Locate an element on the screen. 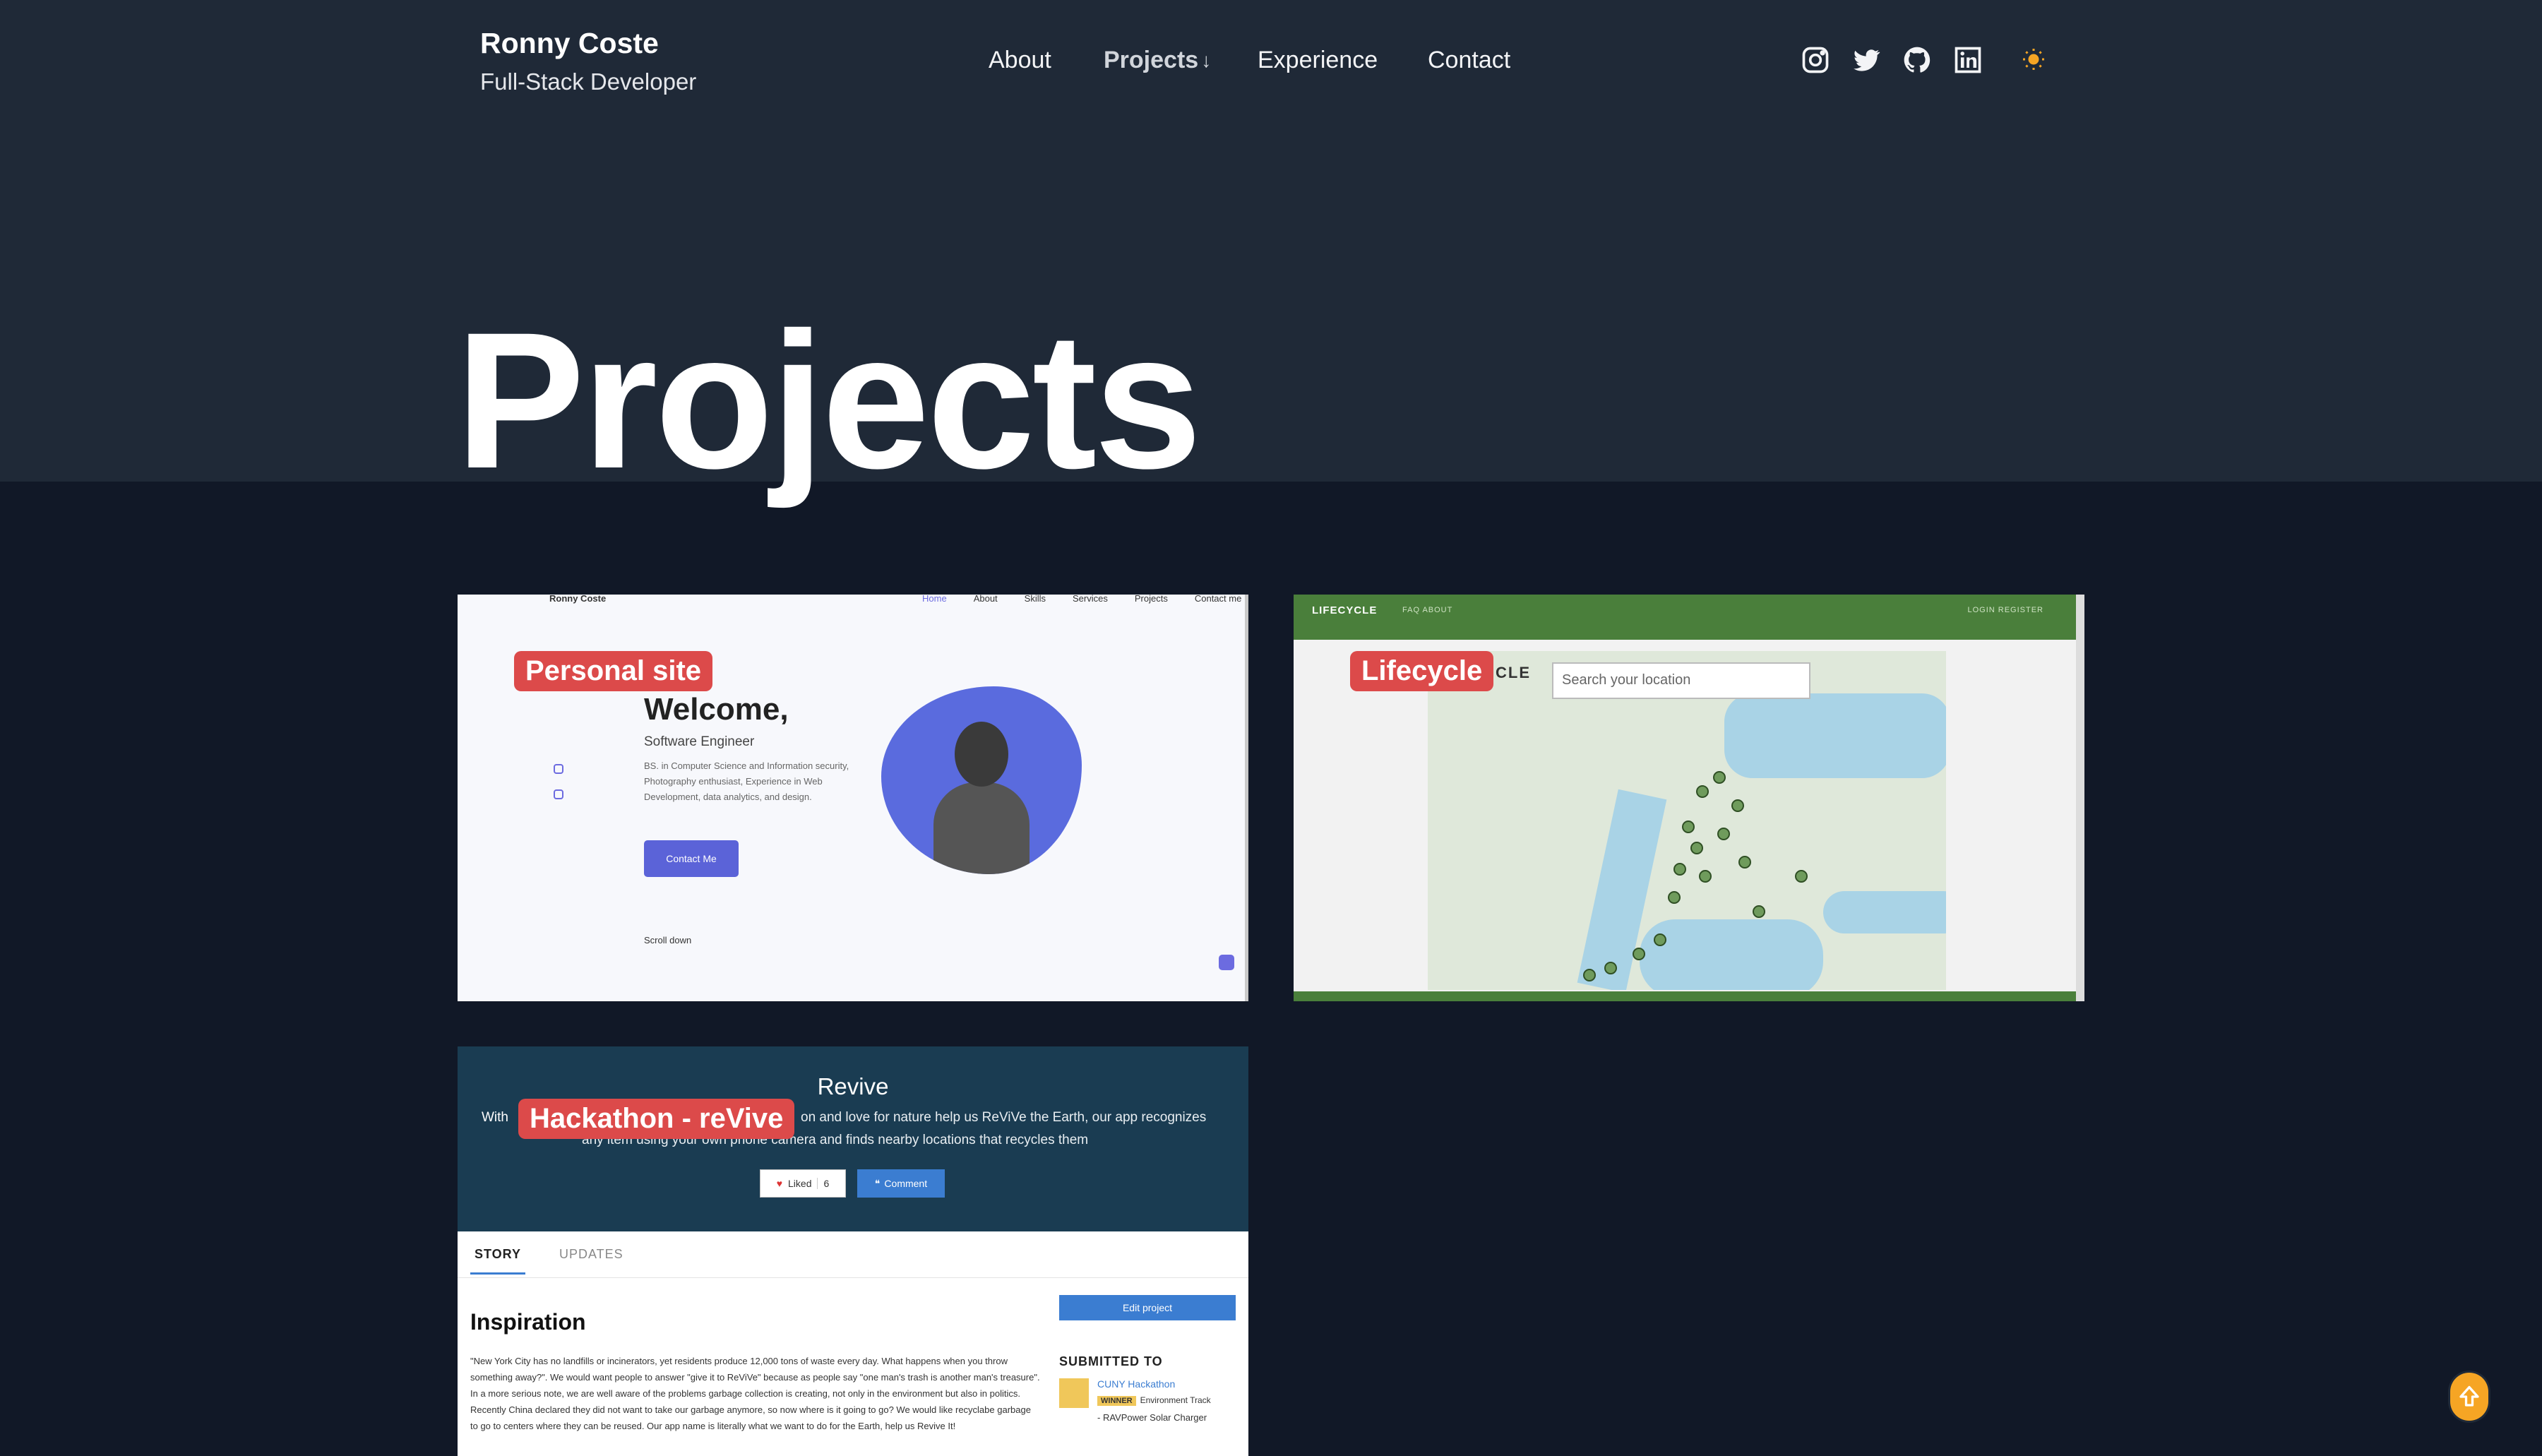 The width and height of the screenshot is (2542, 1456). edit-project-button: Edit project is located at coordinates (1148, 1307).